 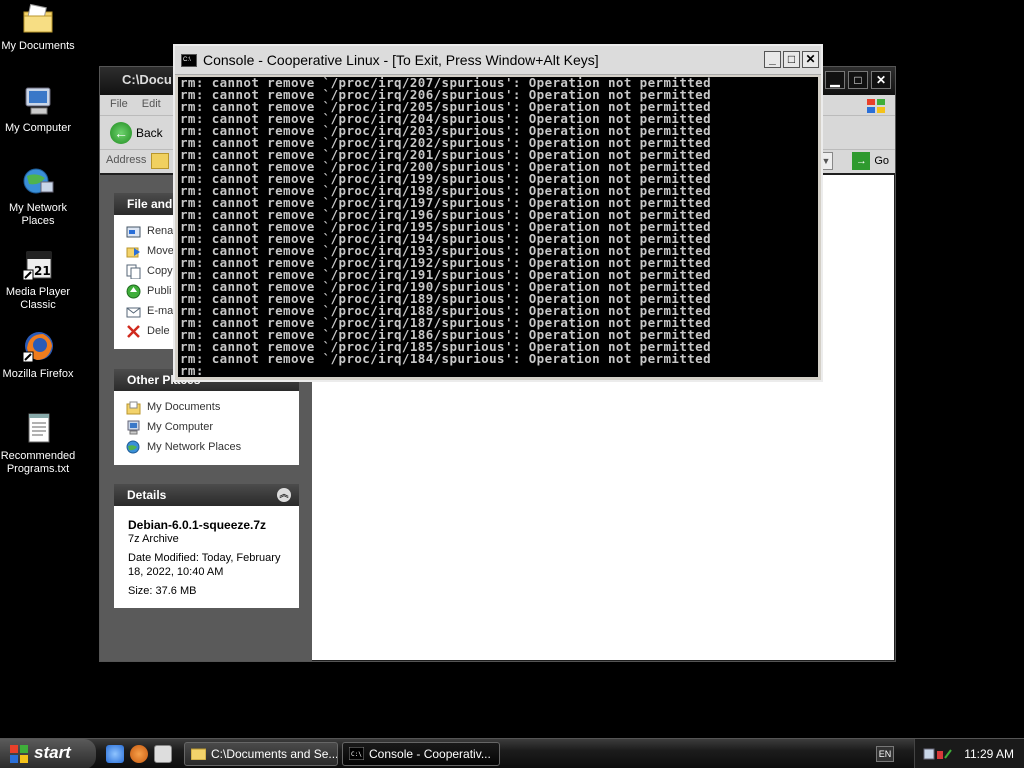 I want to click on task-label: Dele, so click(x=158, y=331).